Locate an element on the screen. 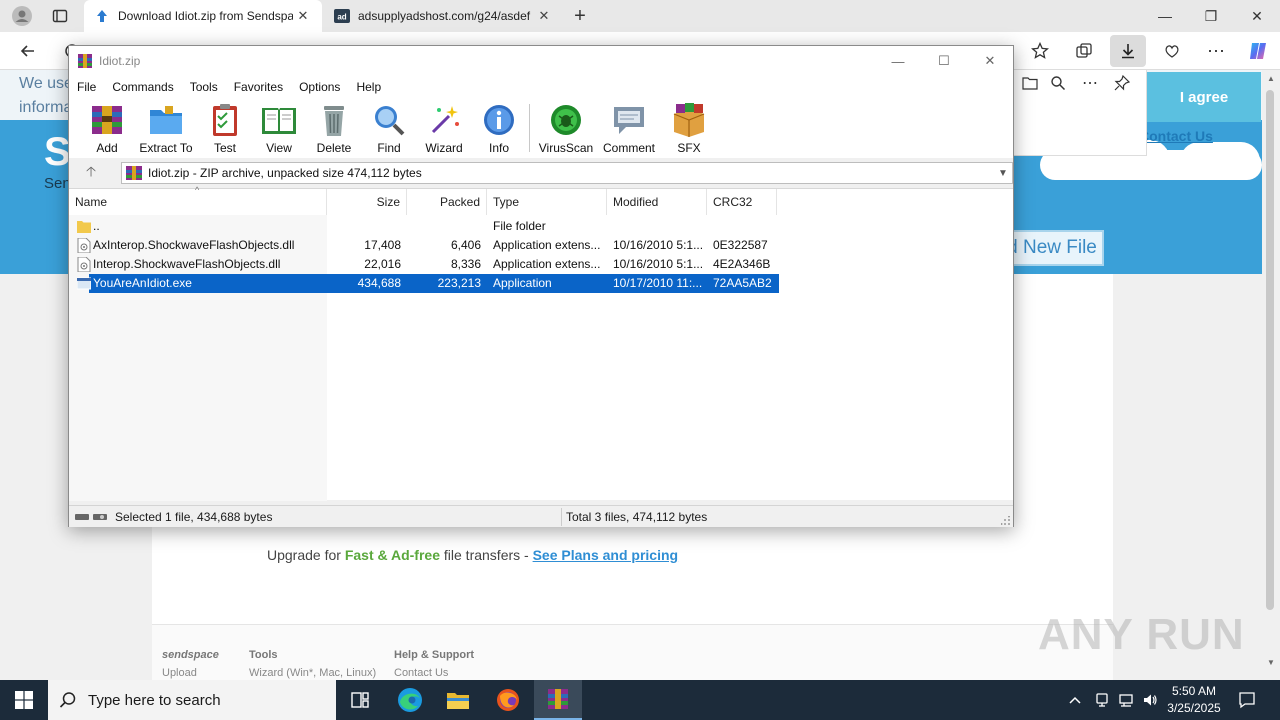 The width and height of the screenshot is (1280, 720). exe-file-icon is located at coordinates (84, 283).